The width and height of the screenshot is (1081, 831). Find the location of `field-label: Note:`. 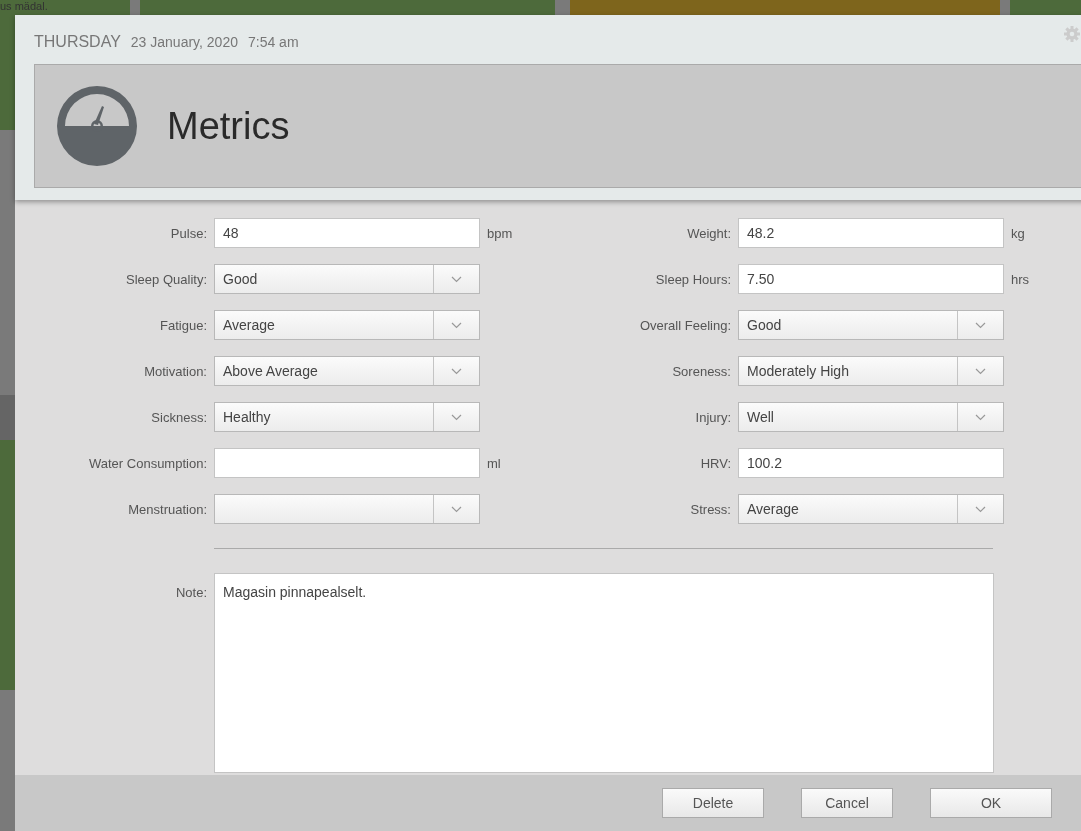

field-label: Note: is located at coordinates (190, 593).